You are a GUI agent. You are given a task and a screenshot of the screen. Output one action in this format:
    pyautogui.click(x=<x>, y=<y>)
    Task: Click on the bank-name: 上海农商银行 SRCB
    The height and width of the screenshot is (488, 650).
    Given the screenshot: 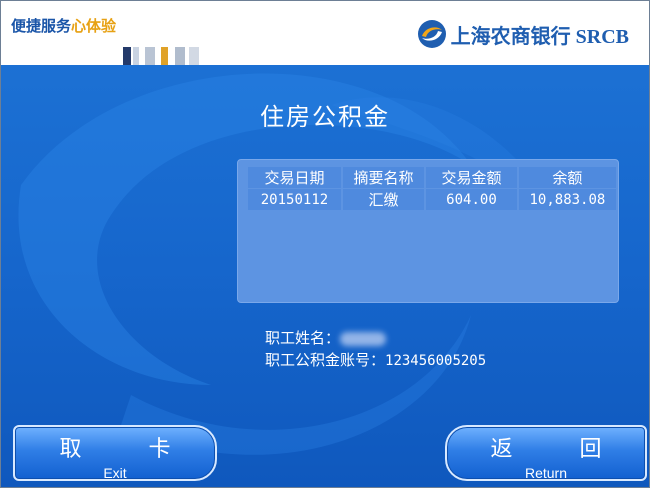 What is the action you would take?
    pyautogui.click(x=539, y=36)
    